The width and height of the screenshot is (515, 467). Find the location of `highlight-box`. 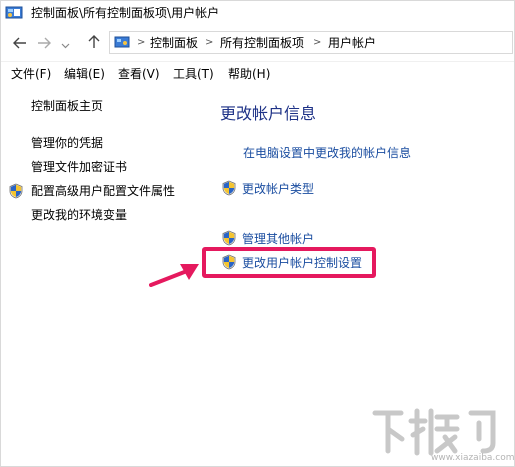

highlight-box is located at coordinates (289, 262).